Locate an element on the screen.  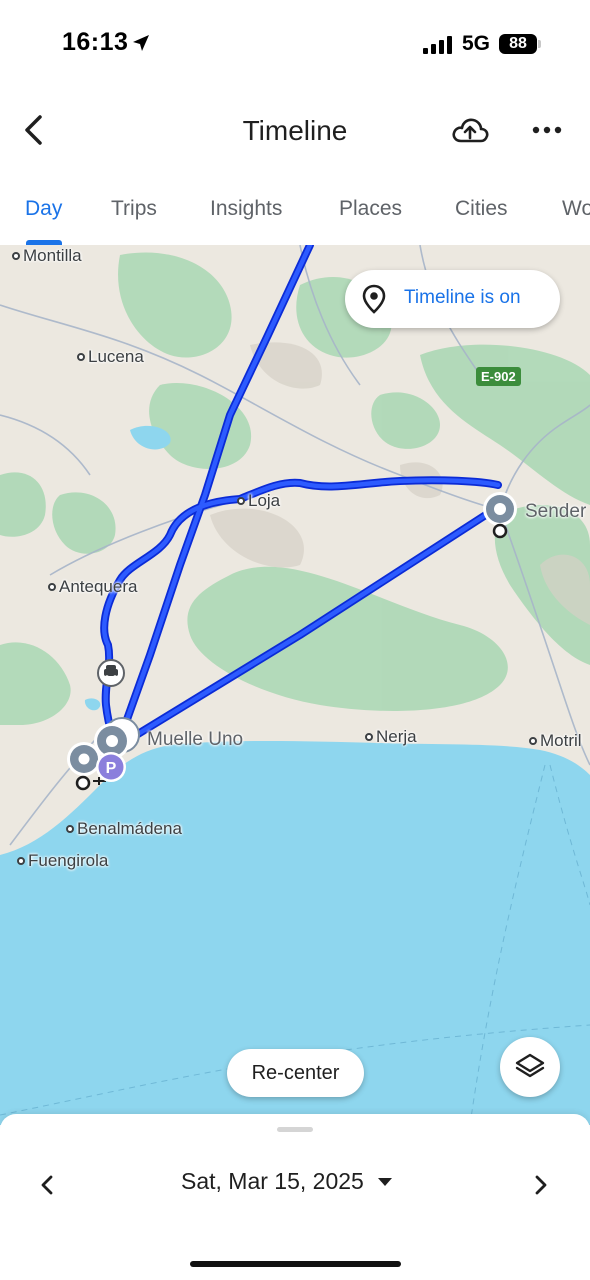
tab-day: Day is located at coordinates (43, 209).